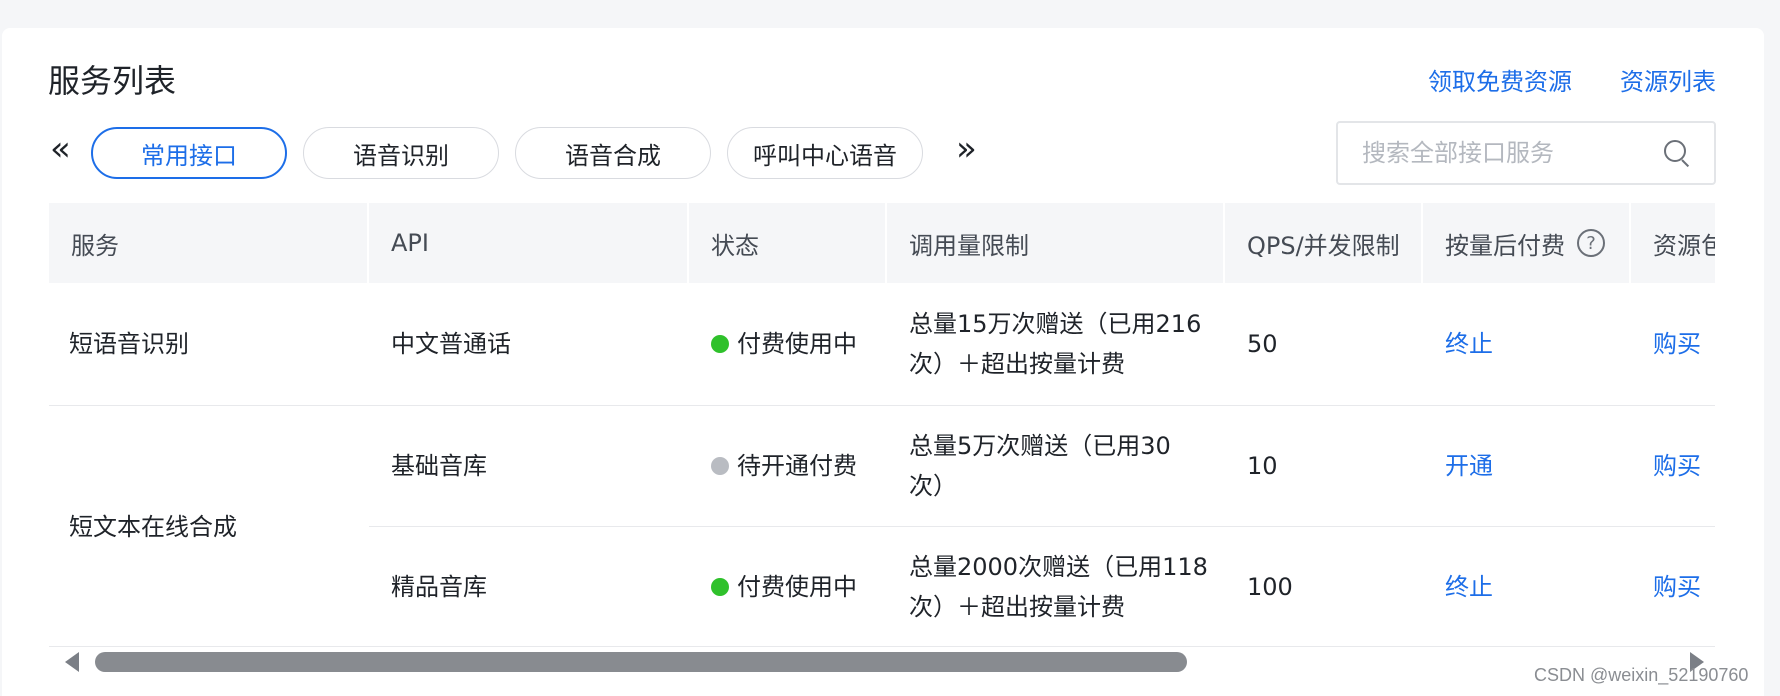 This screenshot has height=696, width=1780. Describe the element at coordinates (112, 81) in the screenshot. I see `page-title: 服务列表` at that location.